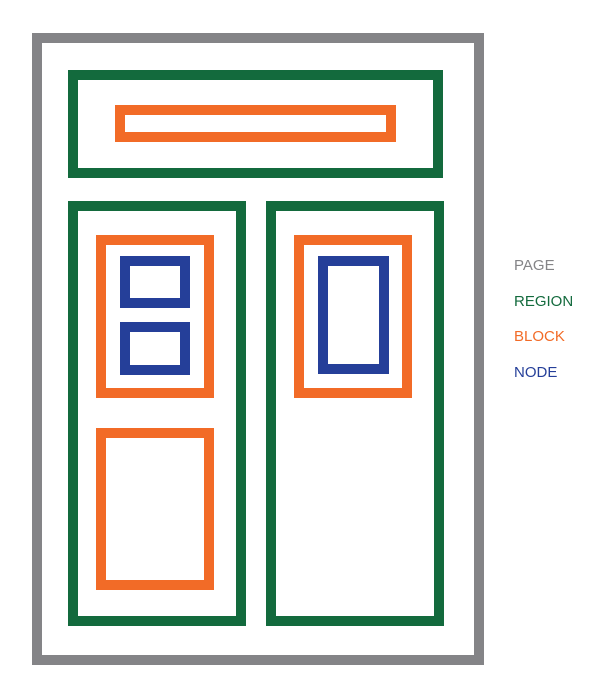 The height and width of the screenshot is (700, 607). Describe the element at coordinates (155, 509) in the screenshot. I see `block-left-bottom` at that location.